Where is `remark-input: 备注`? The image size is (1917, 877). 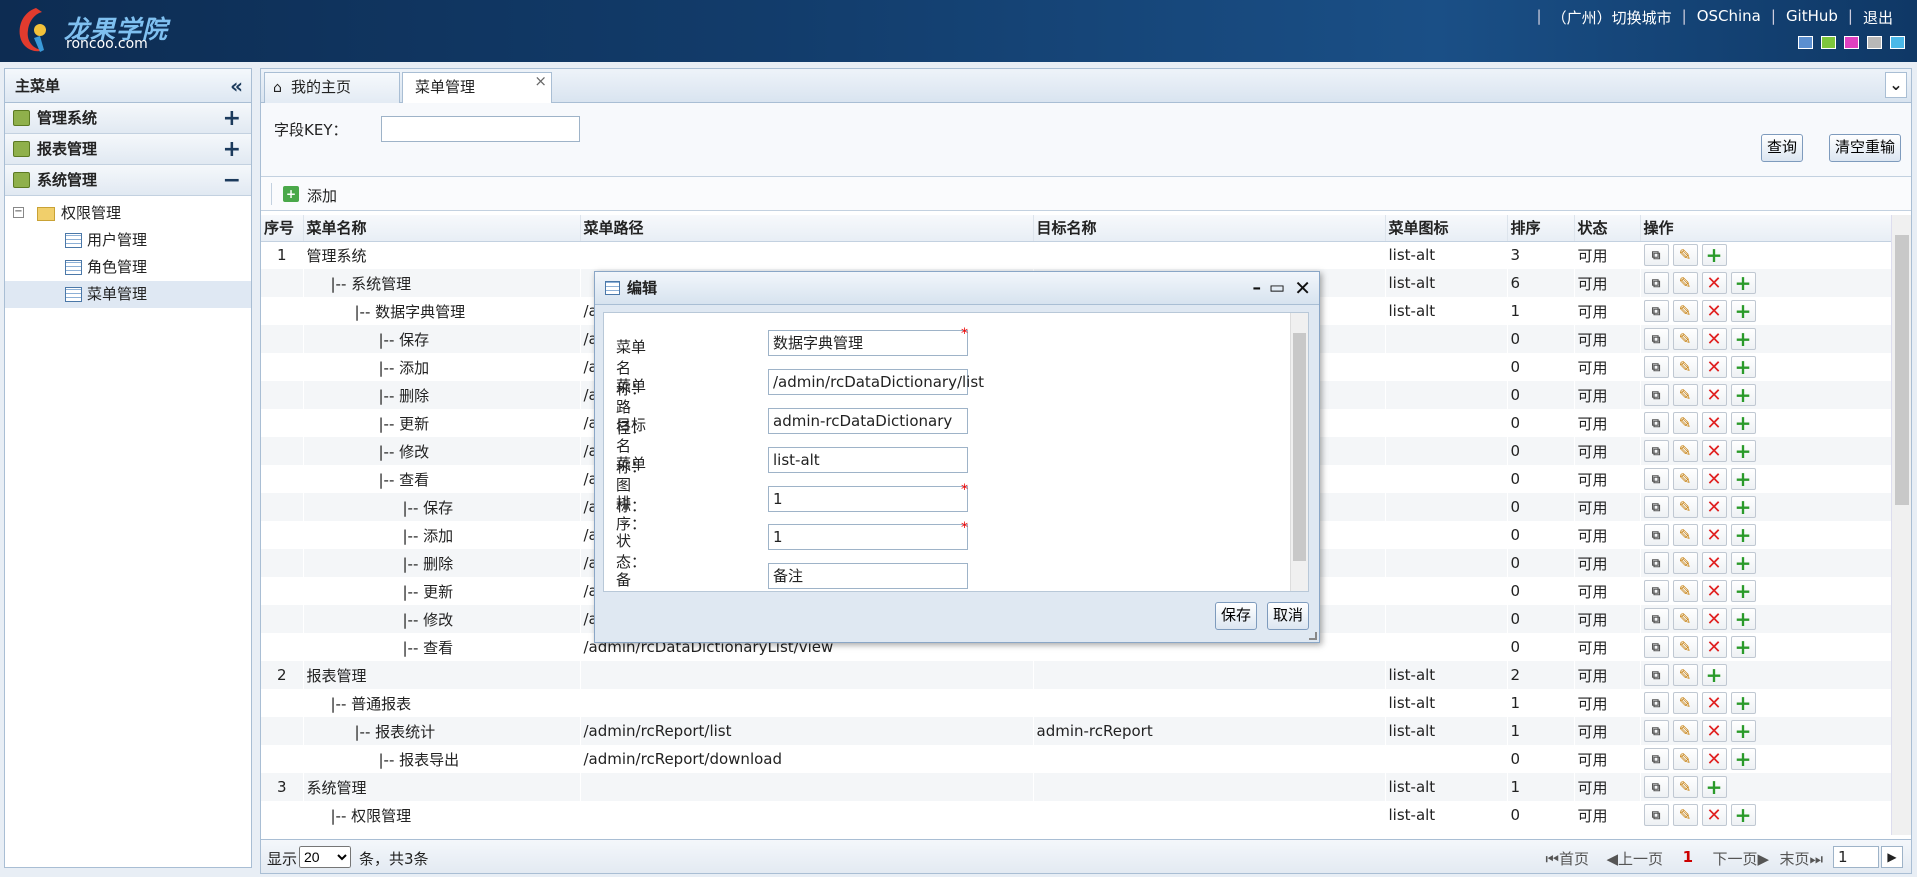
remark-input: 备注 is located at coordinates (868, 576).